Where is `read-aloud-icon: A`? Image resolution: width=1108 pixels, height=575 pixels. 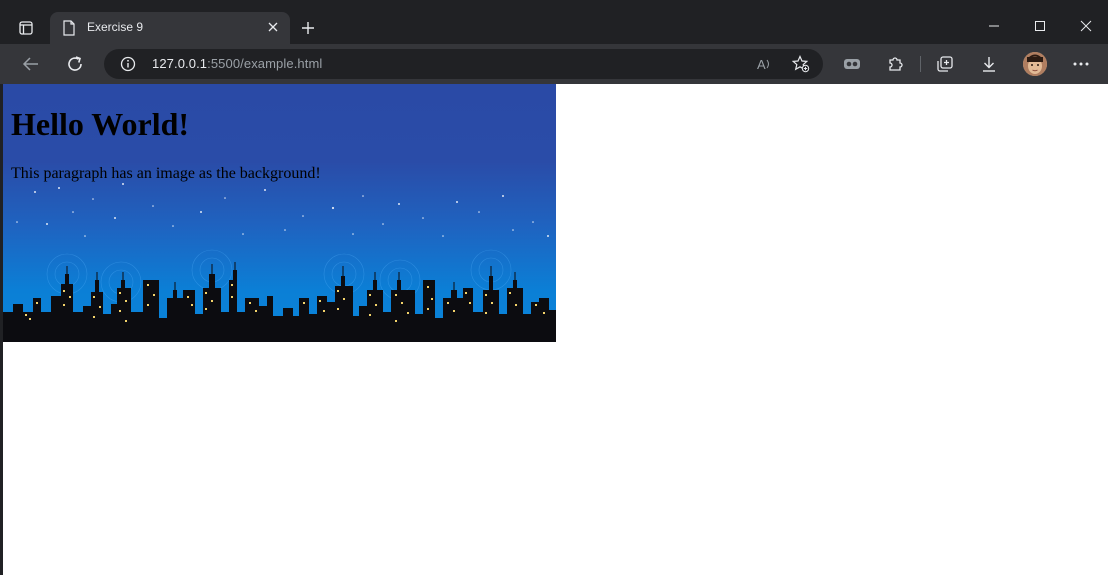 read-aloud-icon: A is located at coordinates (765, 64).